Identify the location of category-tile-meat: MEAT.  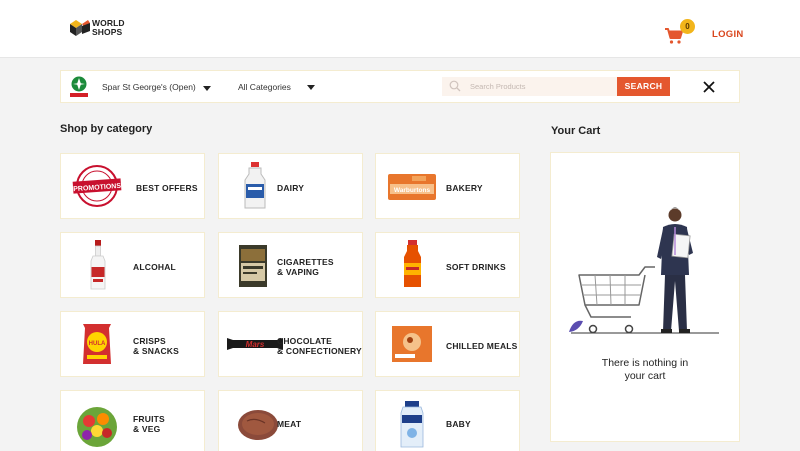
(290, 420).